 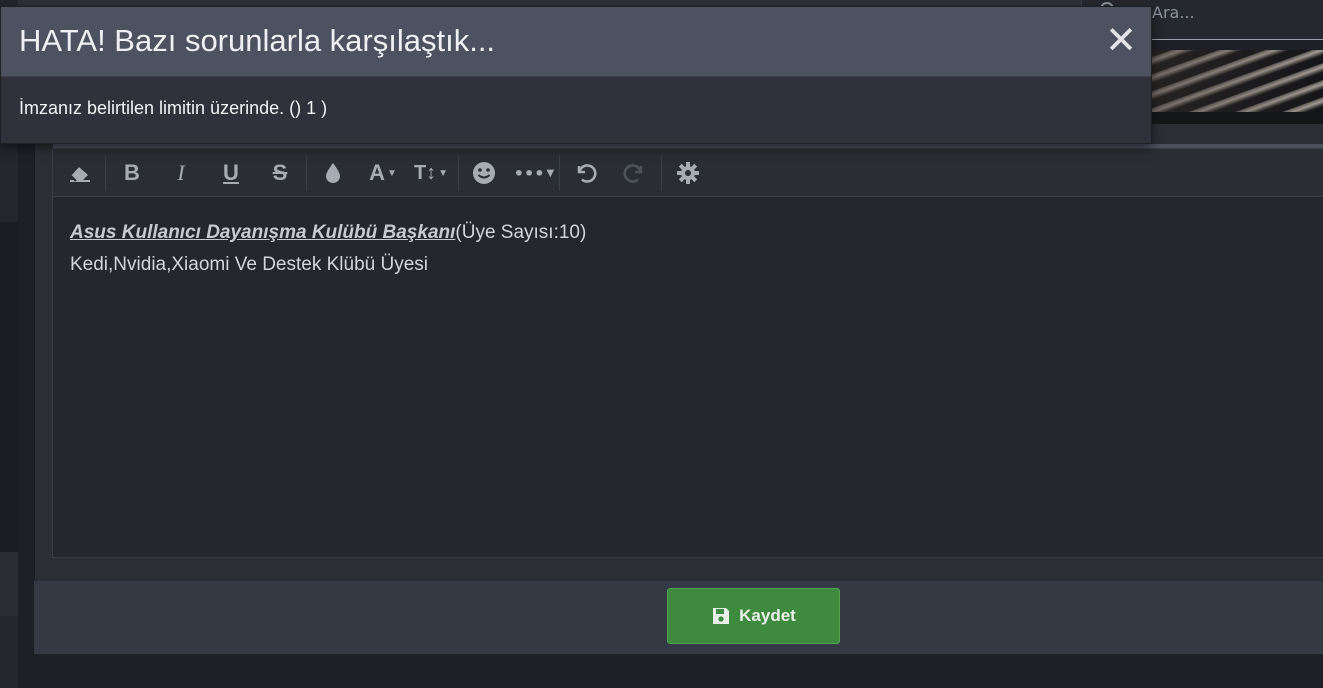 What do you see at coordinates (249, 264) in the screenshot?
I see `signature-line-2: Kedi,Nvidia,Xiaomi Ve Destek Klübü Üyesi` at bounding box center [249, 264].